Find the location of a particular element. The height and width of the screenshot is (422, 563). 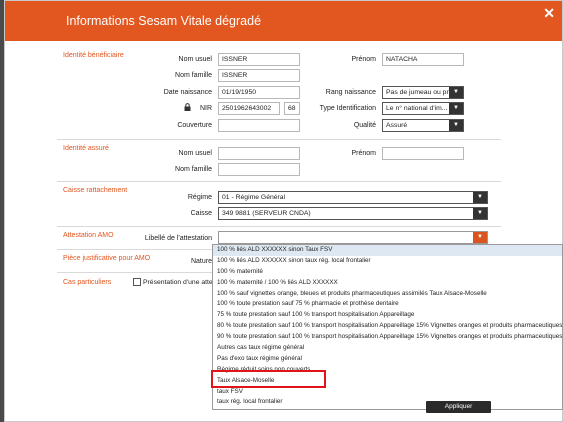

dropdown-option: Pas d'exo taux régime général is located at coordinates (387, 359).